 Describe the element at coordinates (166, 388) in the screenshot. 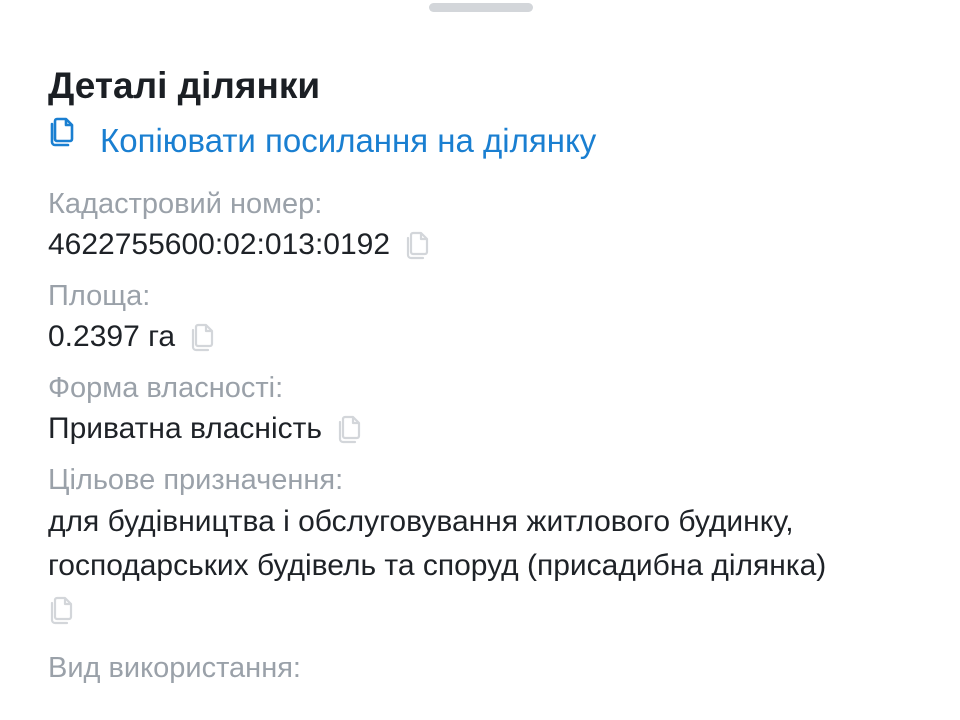

I see `ownership-form-label: Форма власності:` at that location.